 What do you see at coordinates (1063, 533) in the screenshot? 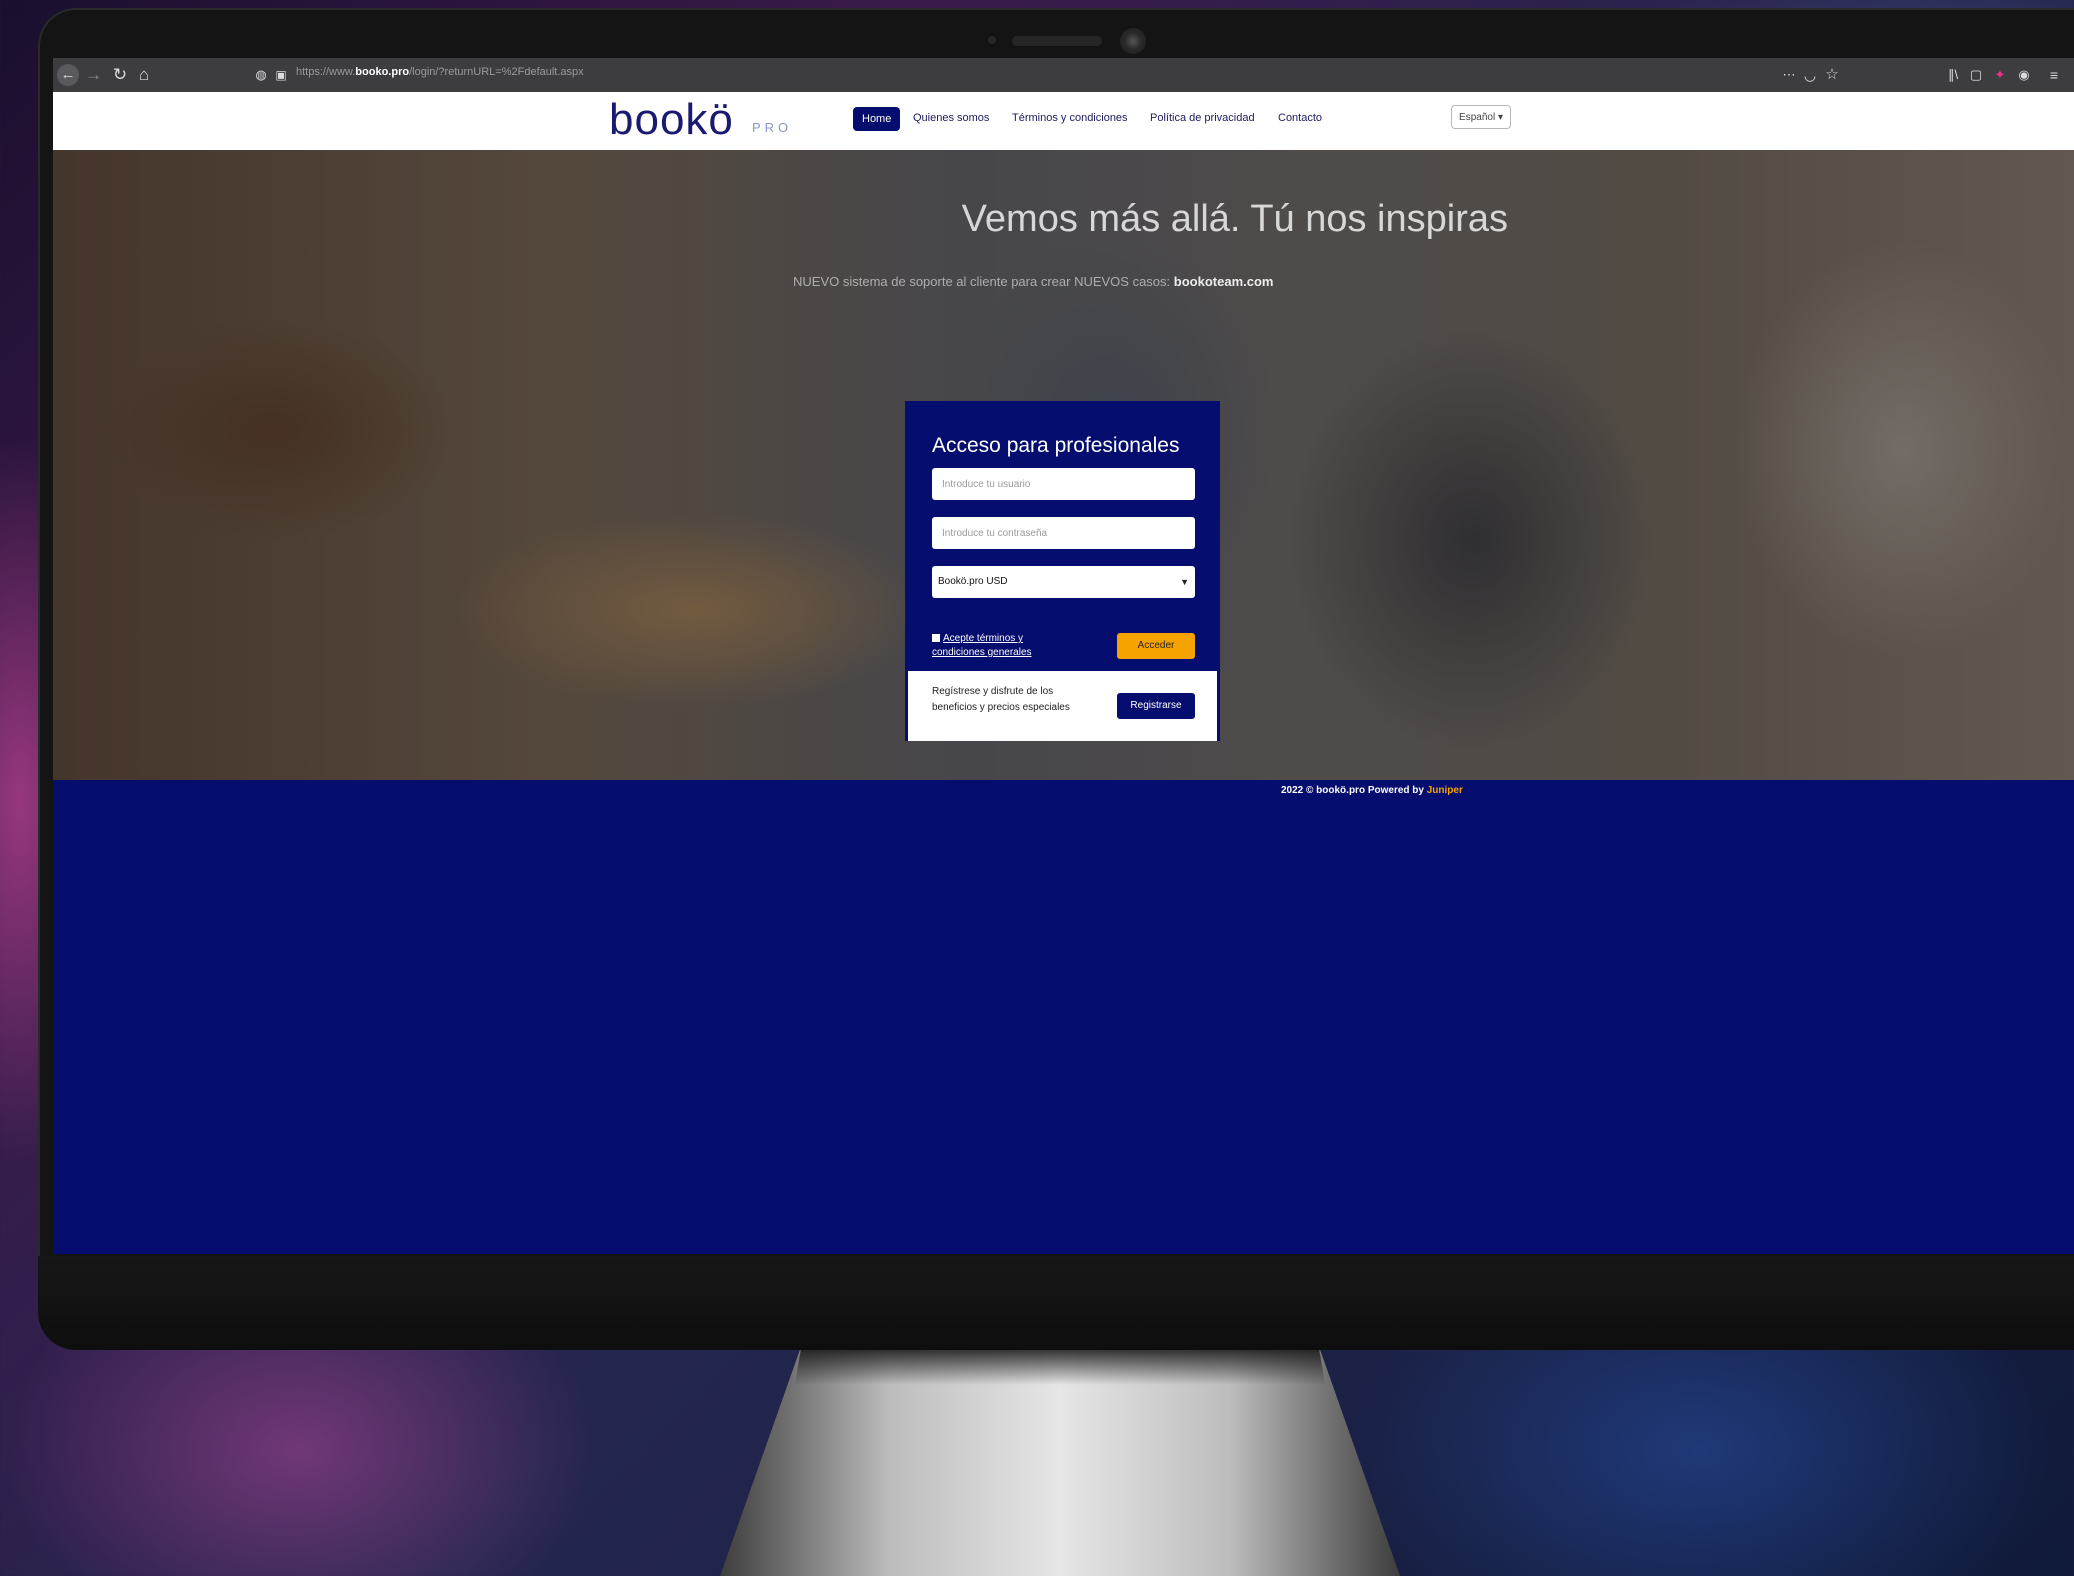
I see `password-input` at bounding box center [1063, 533].